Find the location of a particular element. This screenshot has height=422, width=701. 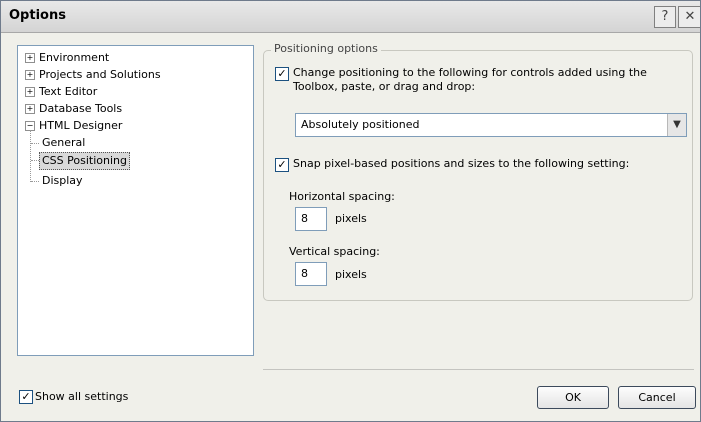

vertical-spacing-value: 8 is located at coordinates (304, 273).